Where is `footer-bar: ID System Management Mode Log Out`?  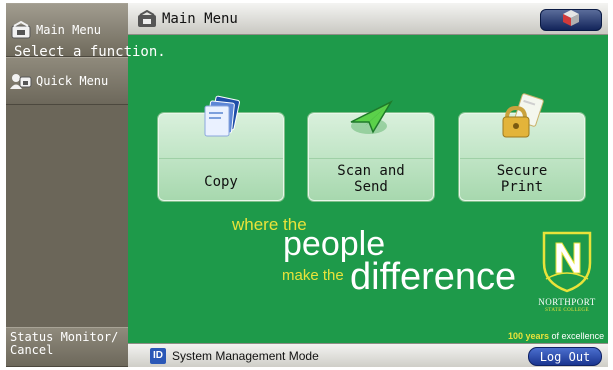
footer-bar: ID System Management Mode Log Out is located at coordinates (368, 355).